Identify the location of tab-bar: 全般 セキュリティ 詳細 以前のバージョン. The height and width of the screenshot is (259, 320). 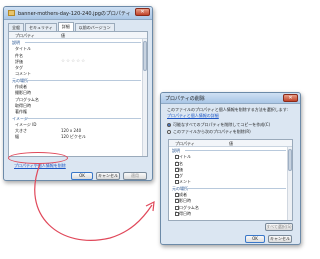
(62, 26).